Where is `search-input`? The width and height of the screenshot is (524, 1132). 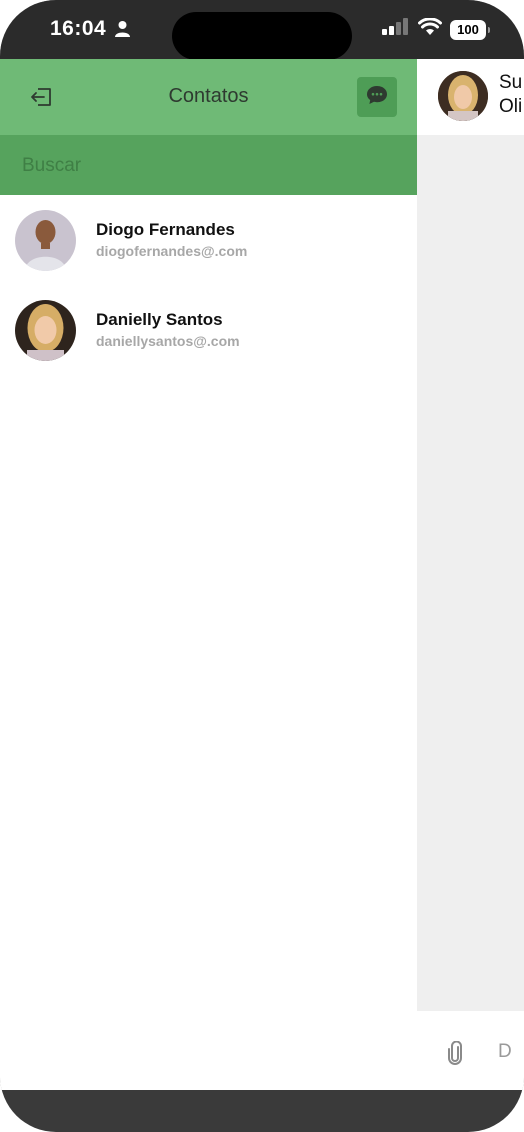
search-input is located at coordinates (212, 166).